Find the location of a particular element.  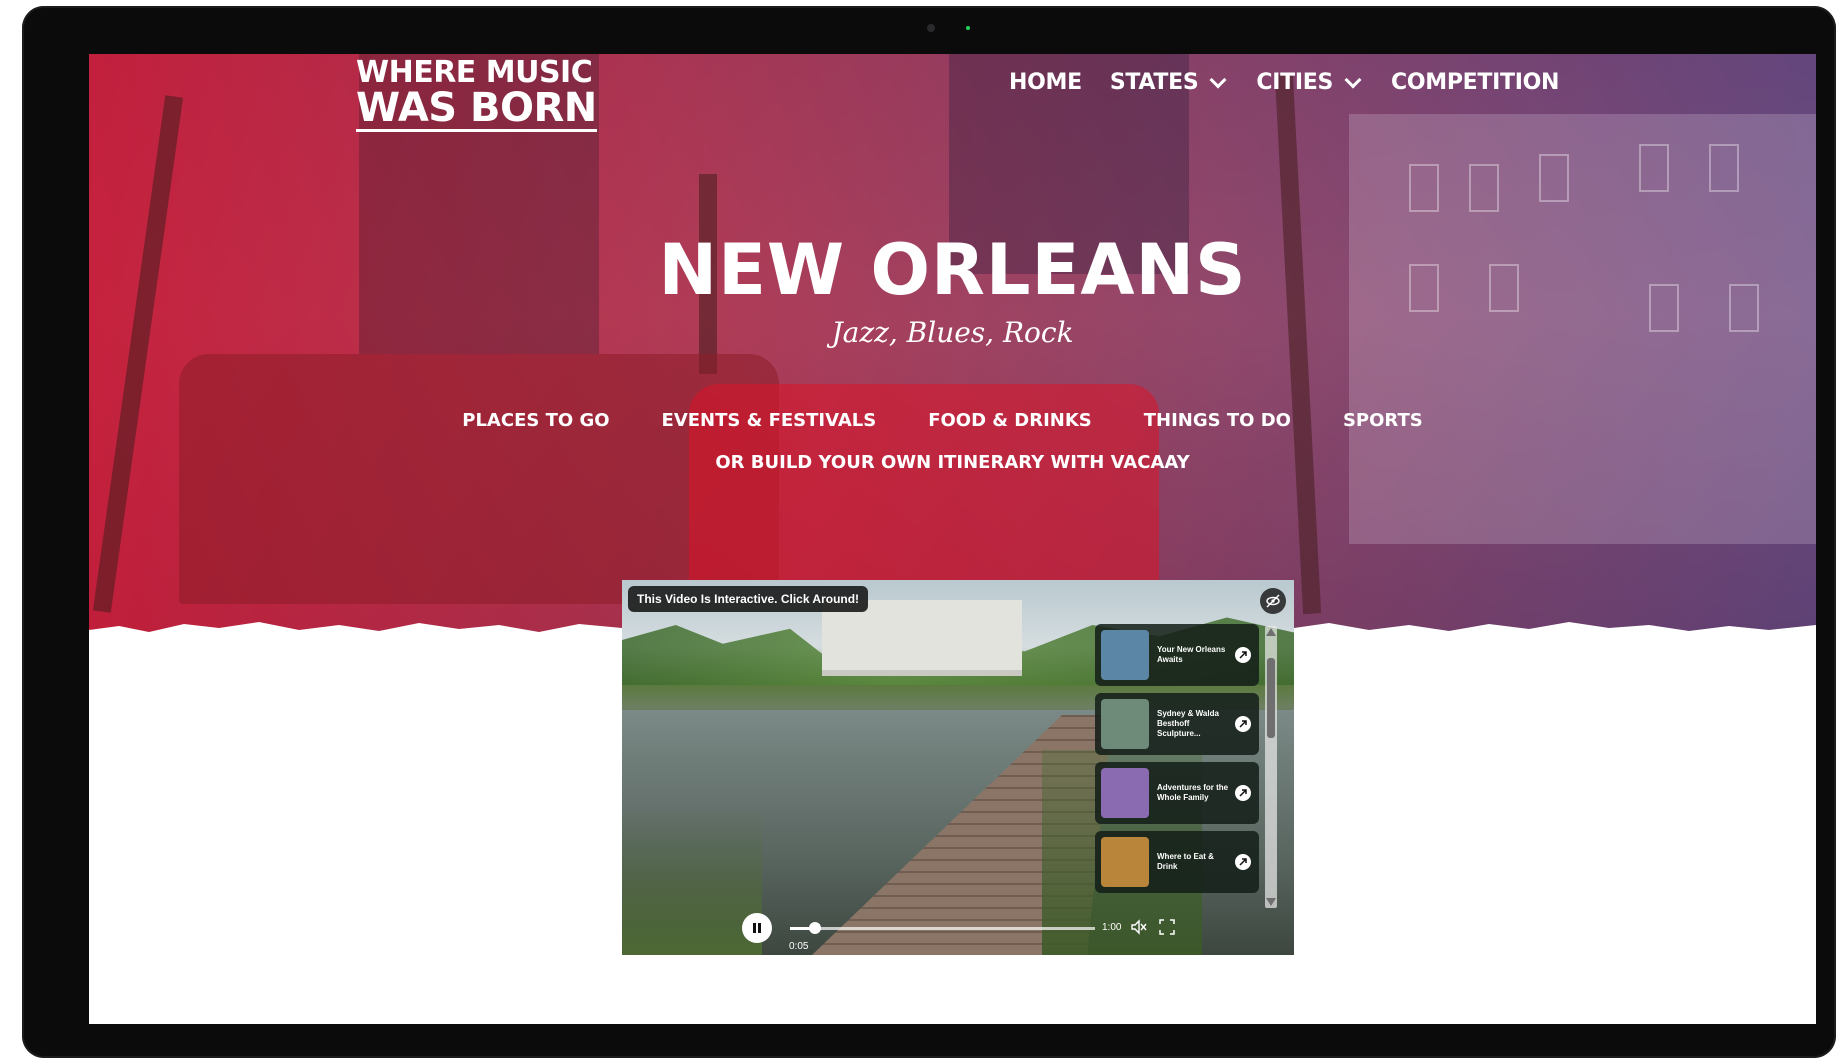

chapter-title: Your New Orleans Awaits is located at coordinates (1191, 654).